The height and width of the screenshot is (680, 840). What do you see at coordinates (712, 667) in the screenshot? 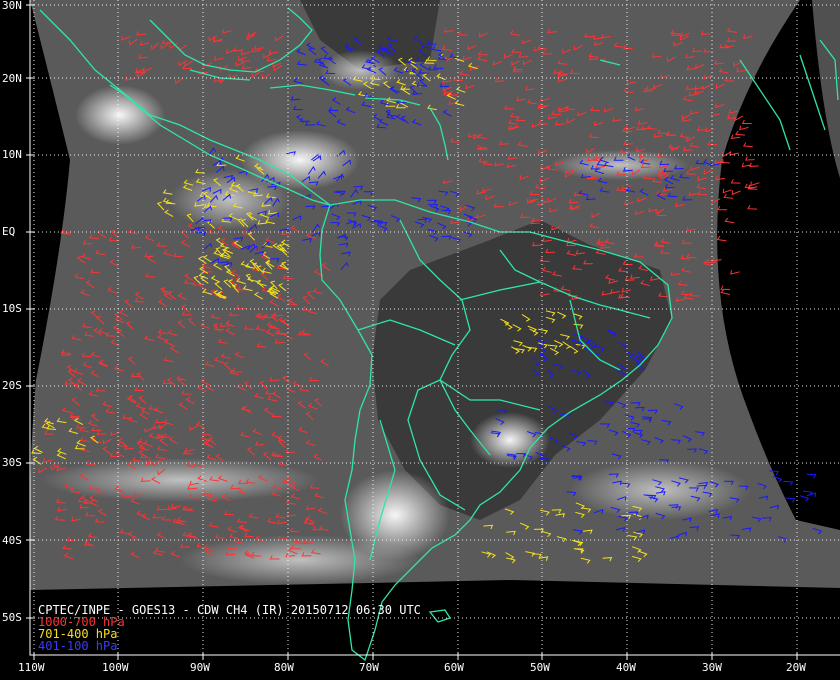
I see `lon-label-30W: 30W` at bounding box center [712, 667].